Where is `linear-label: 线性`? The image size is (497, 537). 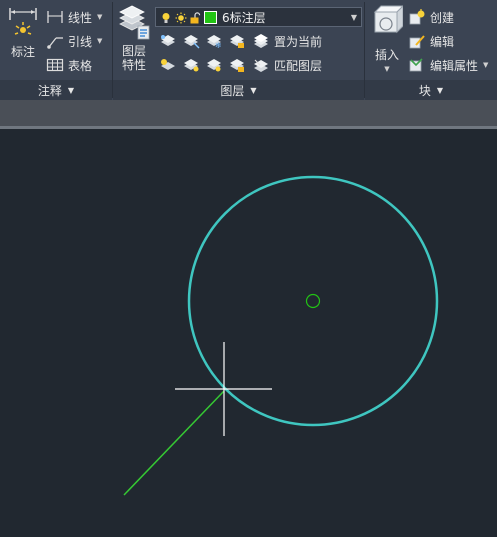 linear-label: 线性 is located at coordinates (80, 17).